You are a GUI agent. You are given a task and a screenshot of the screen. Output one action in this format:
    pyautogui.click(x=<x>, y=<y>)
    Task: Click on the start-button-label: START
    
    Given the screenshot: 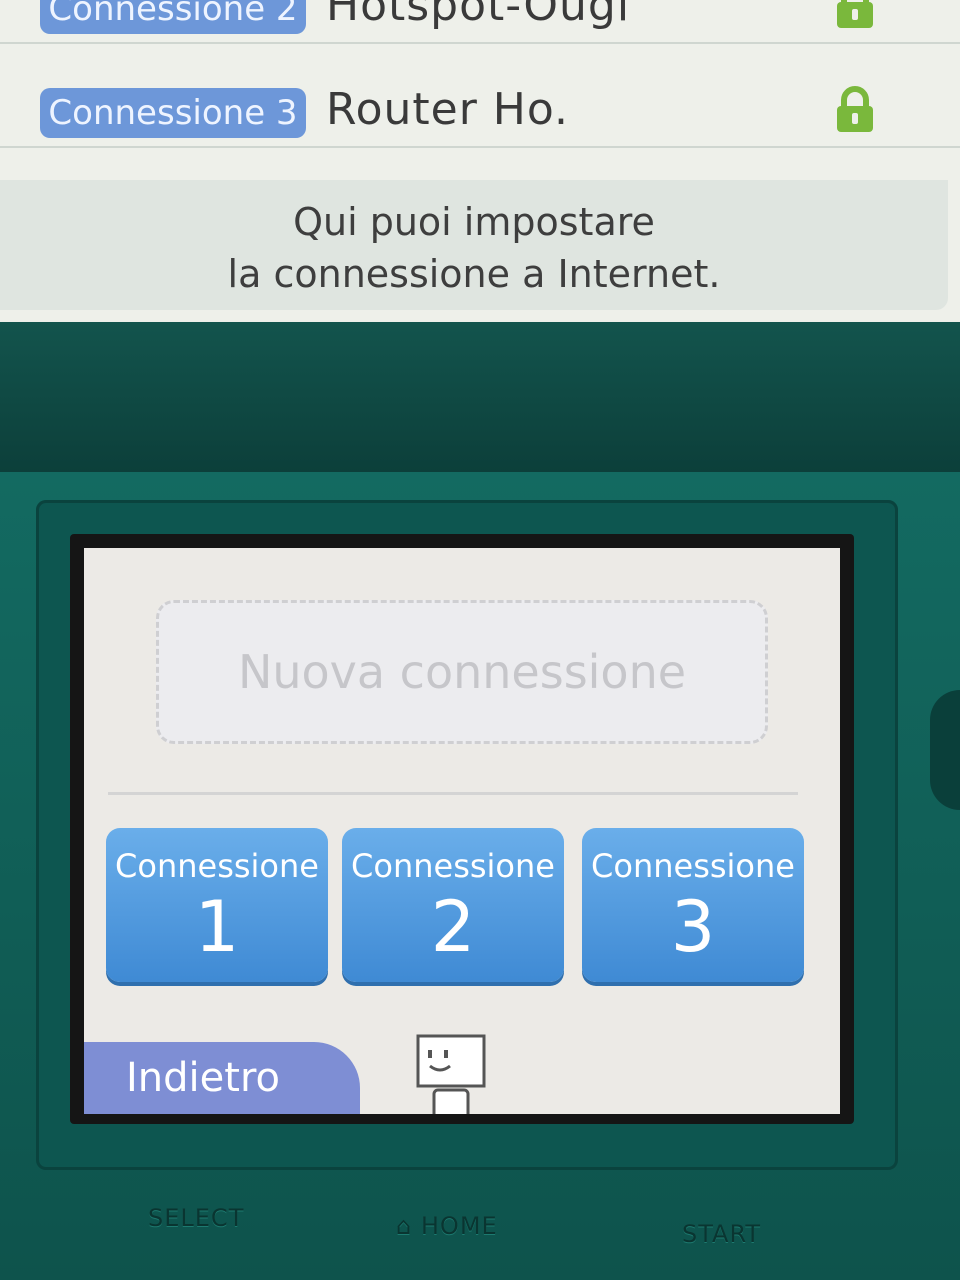 What is the action you would take?
    pyautogui.click(x=721, y=1234)
    